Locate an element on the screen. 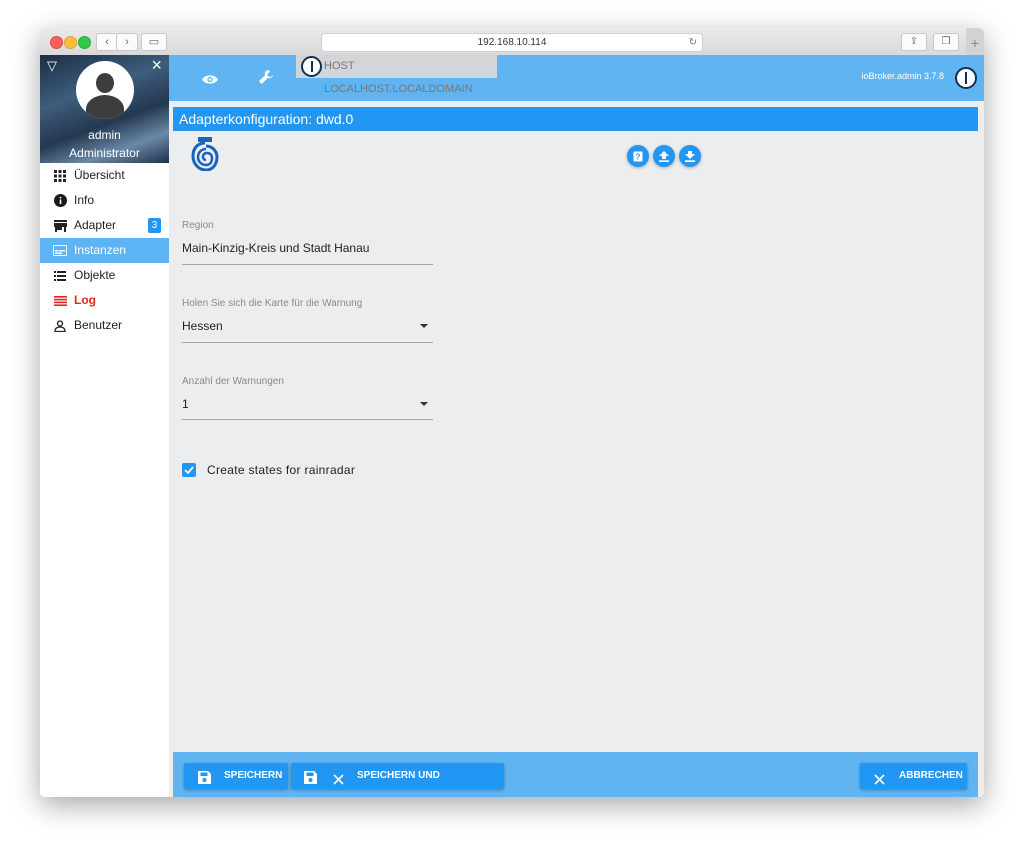  sidebar-item-adapter: Adapter 3 is located at coordinates (104, 225).